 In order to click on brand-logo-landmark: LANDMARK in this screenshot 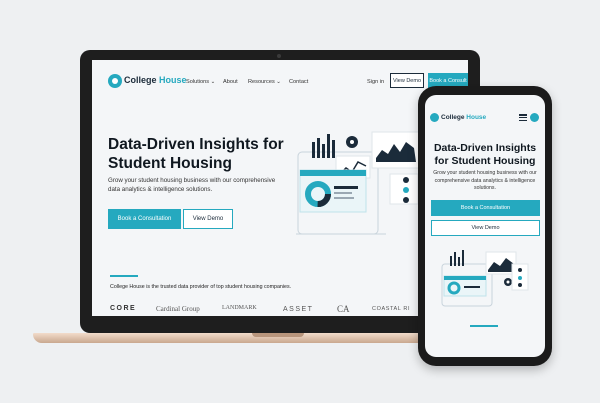, I will do `click(239, 308)`.